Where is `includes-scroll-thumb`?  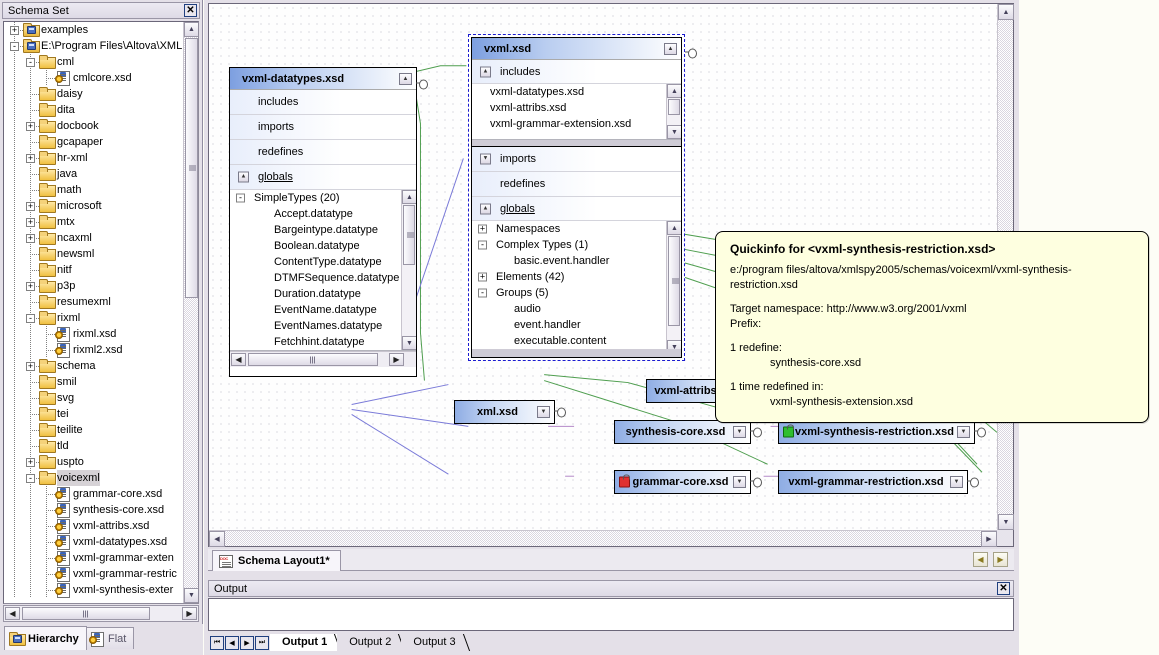
includes-scroll-thumb is located at coordinates (674, 107).